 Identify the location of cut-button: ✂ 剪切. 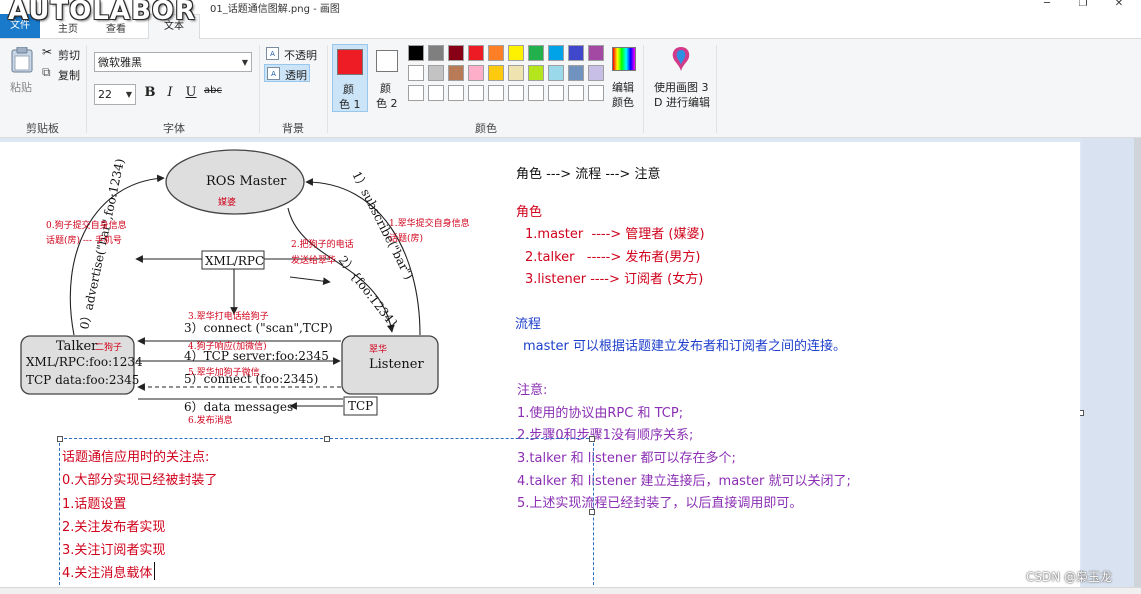
(63, 53).